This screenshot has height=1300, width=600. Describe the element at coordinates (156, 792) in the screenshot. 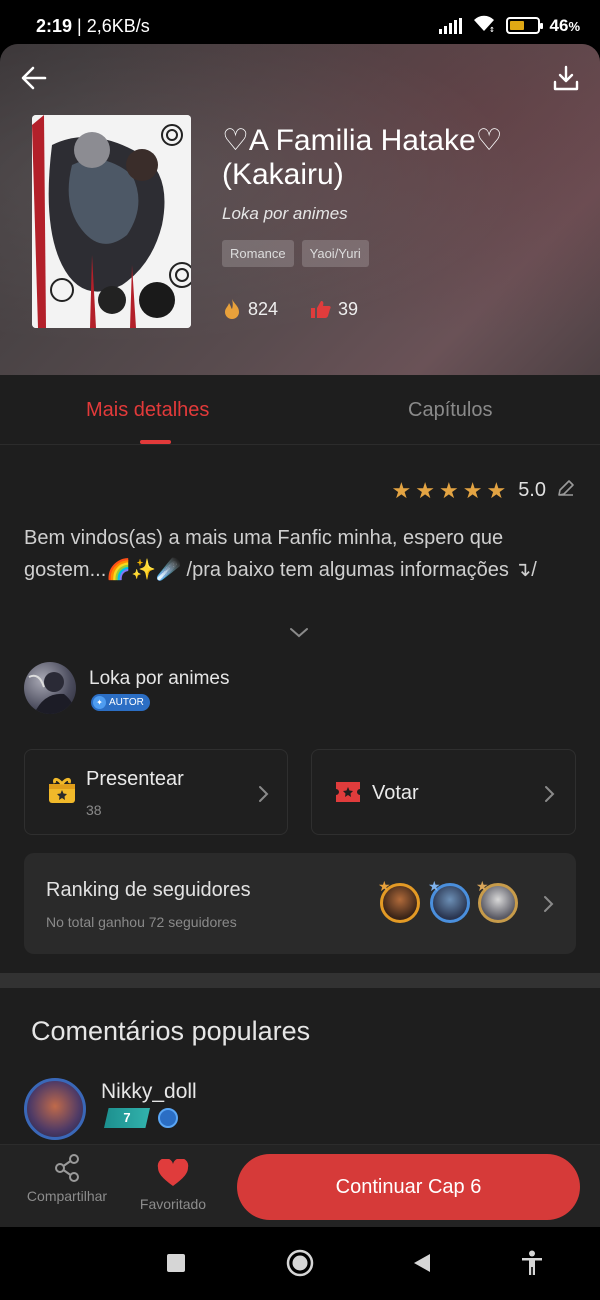

I see `gift-card: Presentear 38` at that location.